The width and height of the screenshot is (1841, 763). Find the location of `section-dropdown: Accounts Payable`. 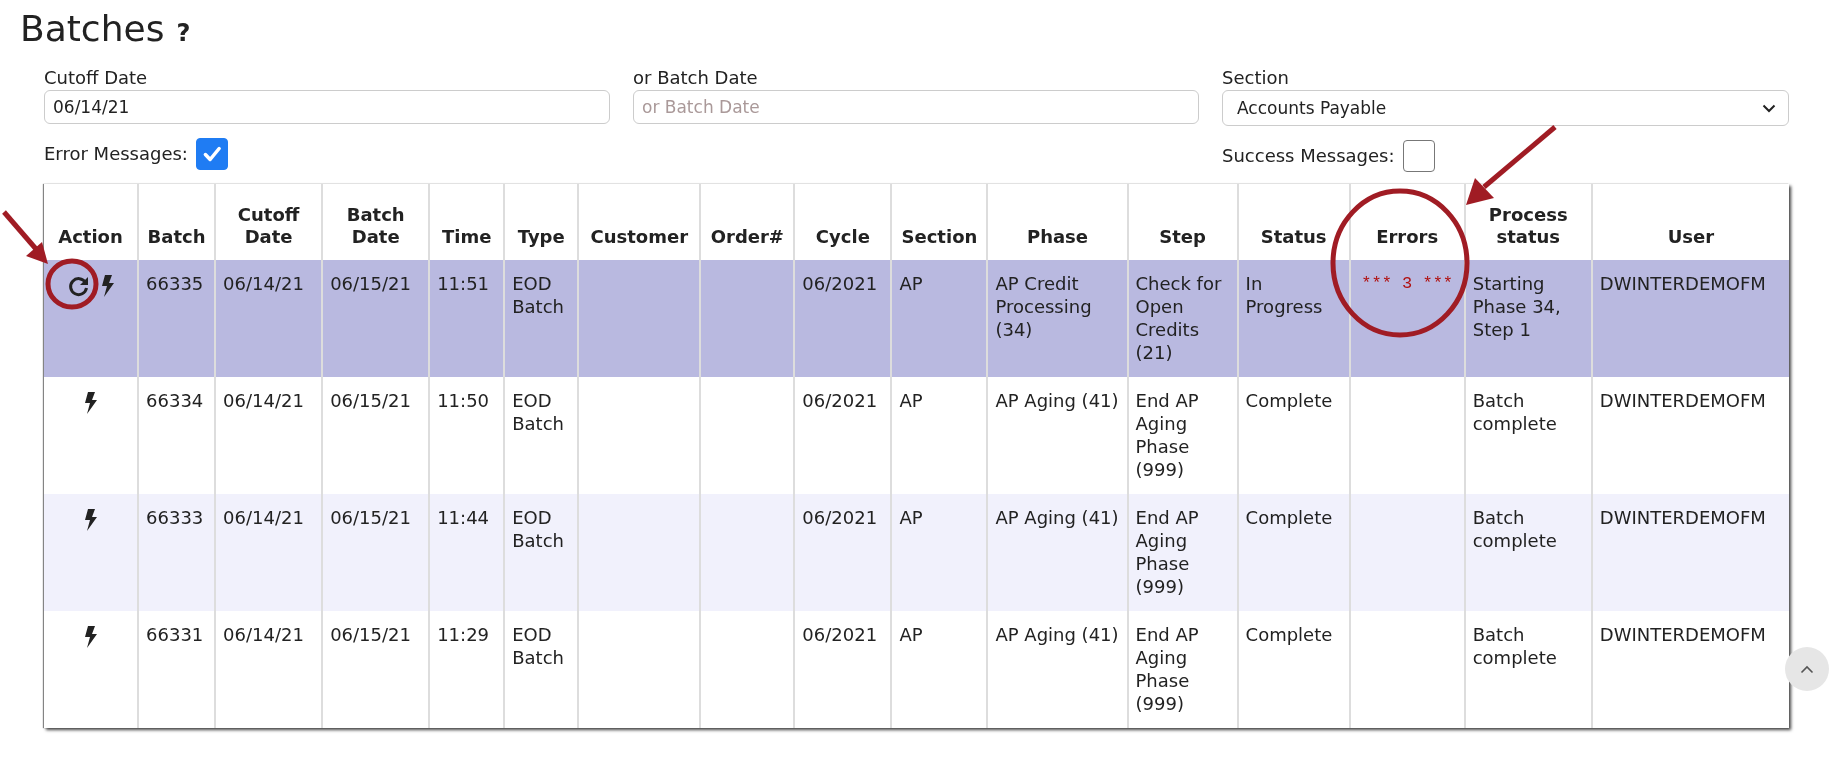

section-dropdown: Accounts Payable is located at coordinates (1505, 108).